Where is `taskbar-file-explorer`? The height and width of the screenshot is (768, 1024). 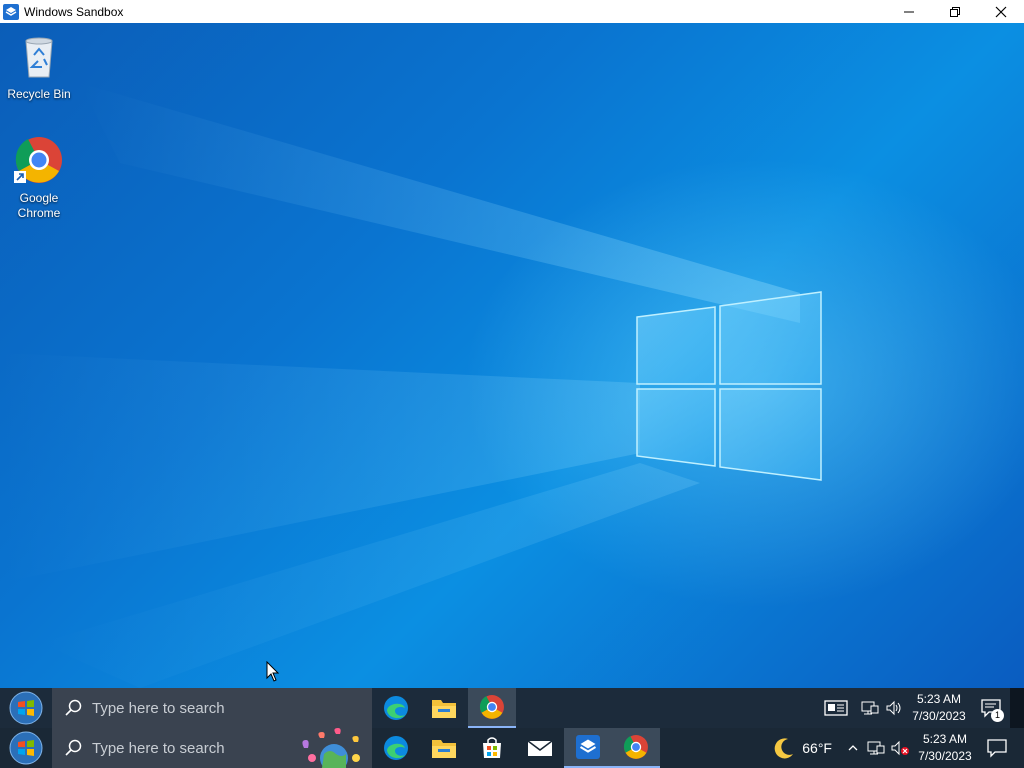 taskbar-file-explorer is located at coordinates (444, 708).